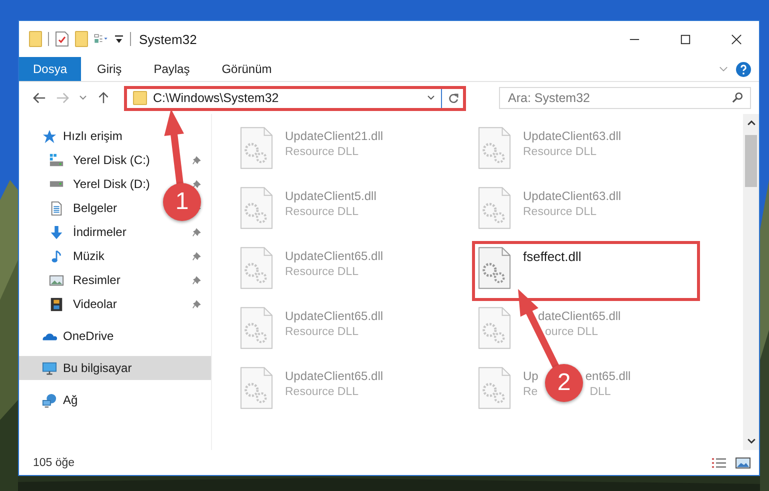 This screenshot has width=769, height=491. Describe the element at coordinates (99, 184) in the screenshot. I see `sidebar-item: Yerel Disk (D:)` at that location.